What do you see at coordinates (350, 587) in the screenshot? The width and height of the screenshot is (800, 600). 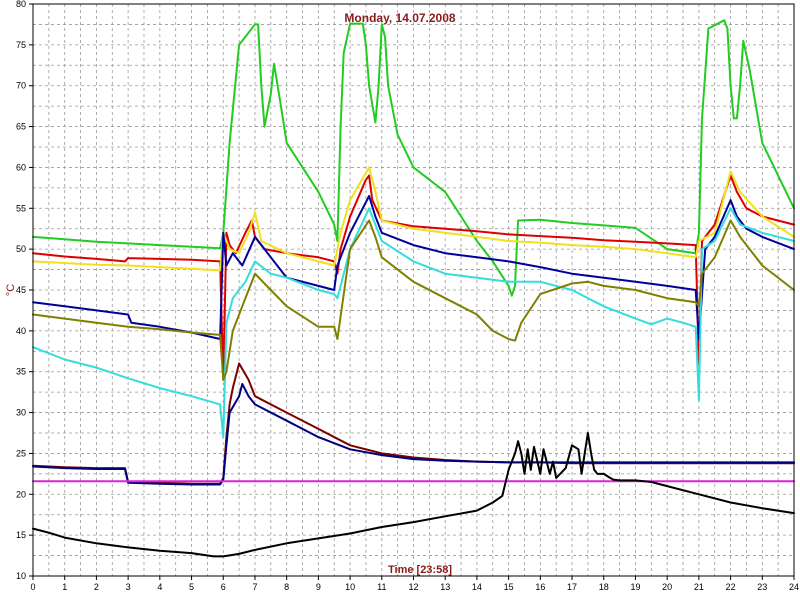 I see `x-tick-label: 10` at bounding box center [350, 587].